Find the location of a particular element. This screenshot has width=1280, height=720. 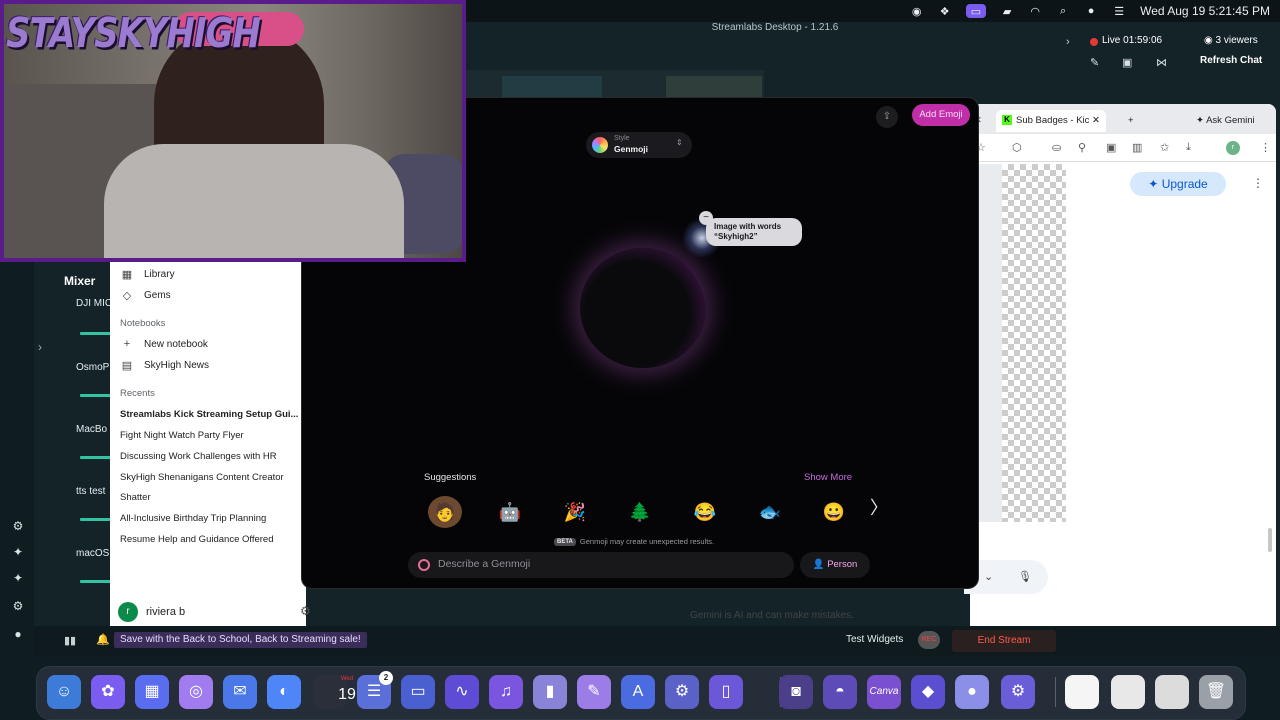

recent-chat: Resume Help and Guidance Offered is located at coordinates (212, 539).